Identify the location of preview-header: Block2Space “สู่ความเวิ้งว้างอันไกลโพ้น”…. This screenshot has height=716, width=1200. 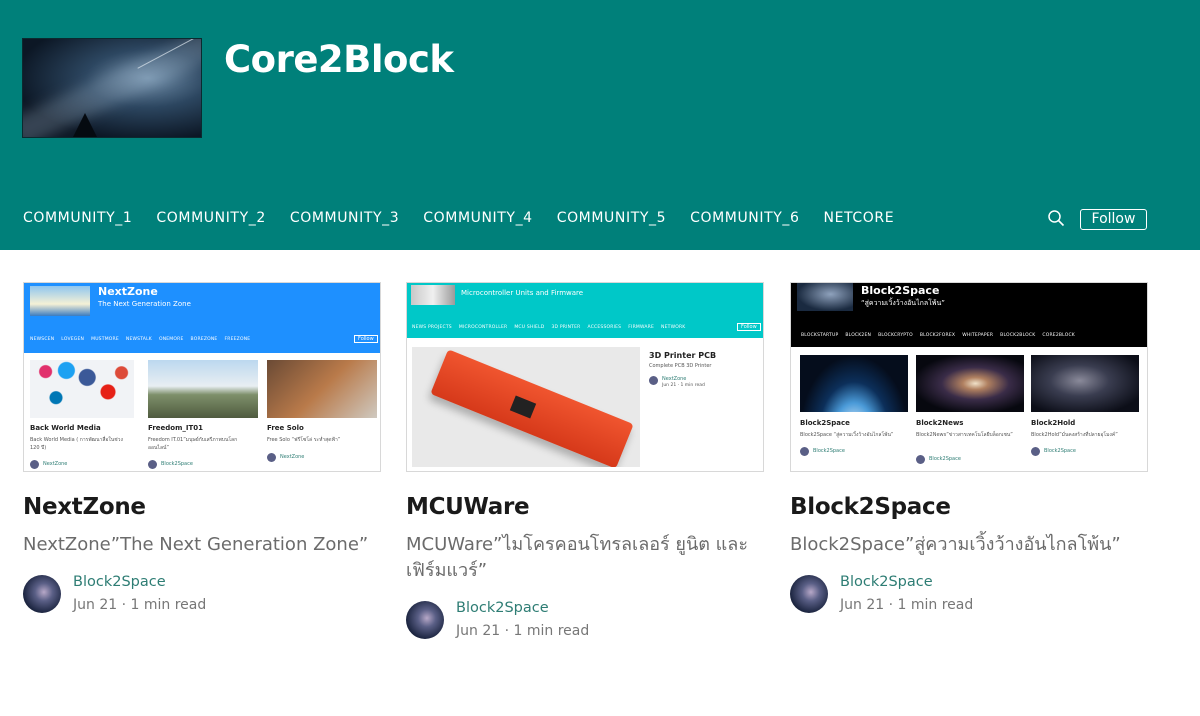
(969, 315).